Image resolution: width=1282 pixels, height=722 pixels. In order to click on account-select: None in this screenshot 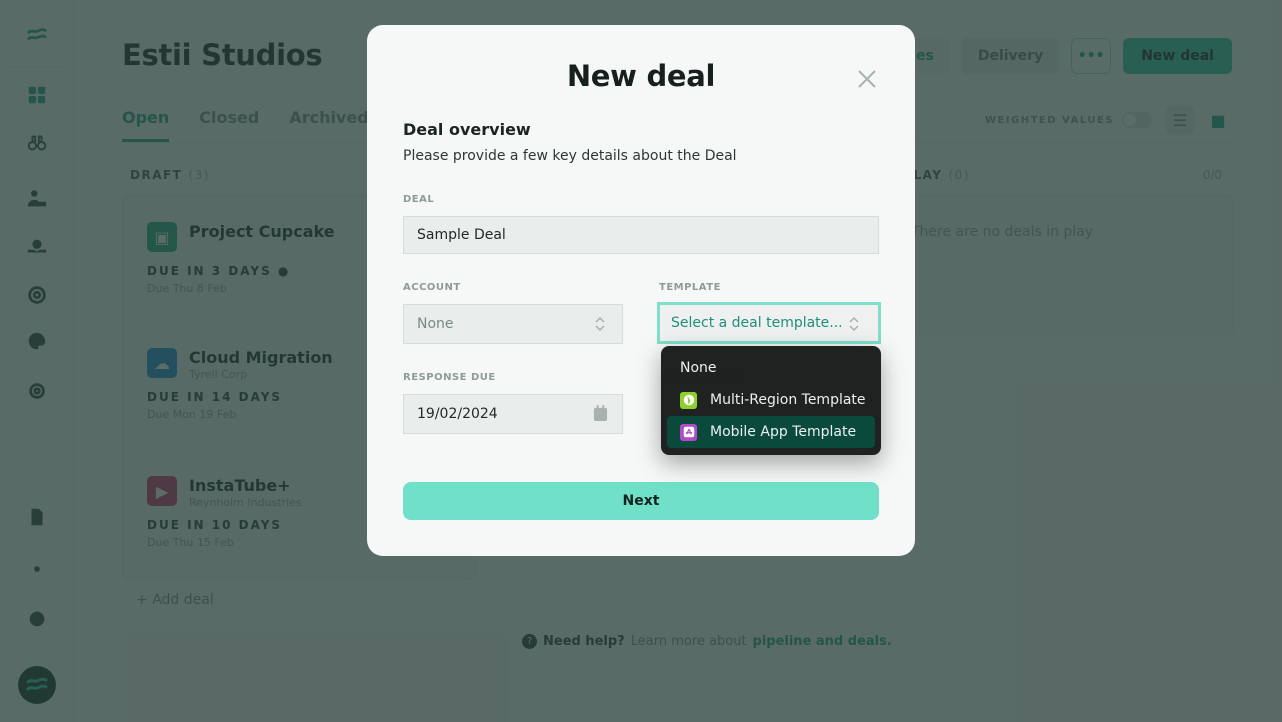, I will do `click(513, 324)`.